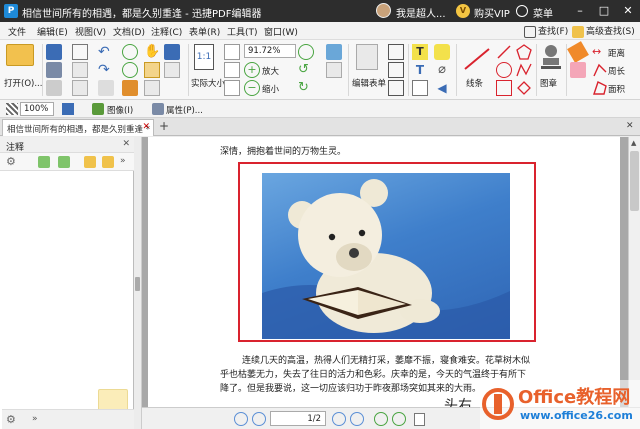  Describe the element at coordinates (152, 52) in the screenshot. I see `hand-tool-icon: ✋` at that location.